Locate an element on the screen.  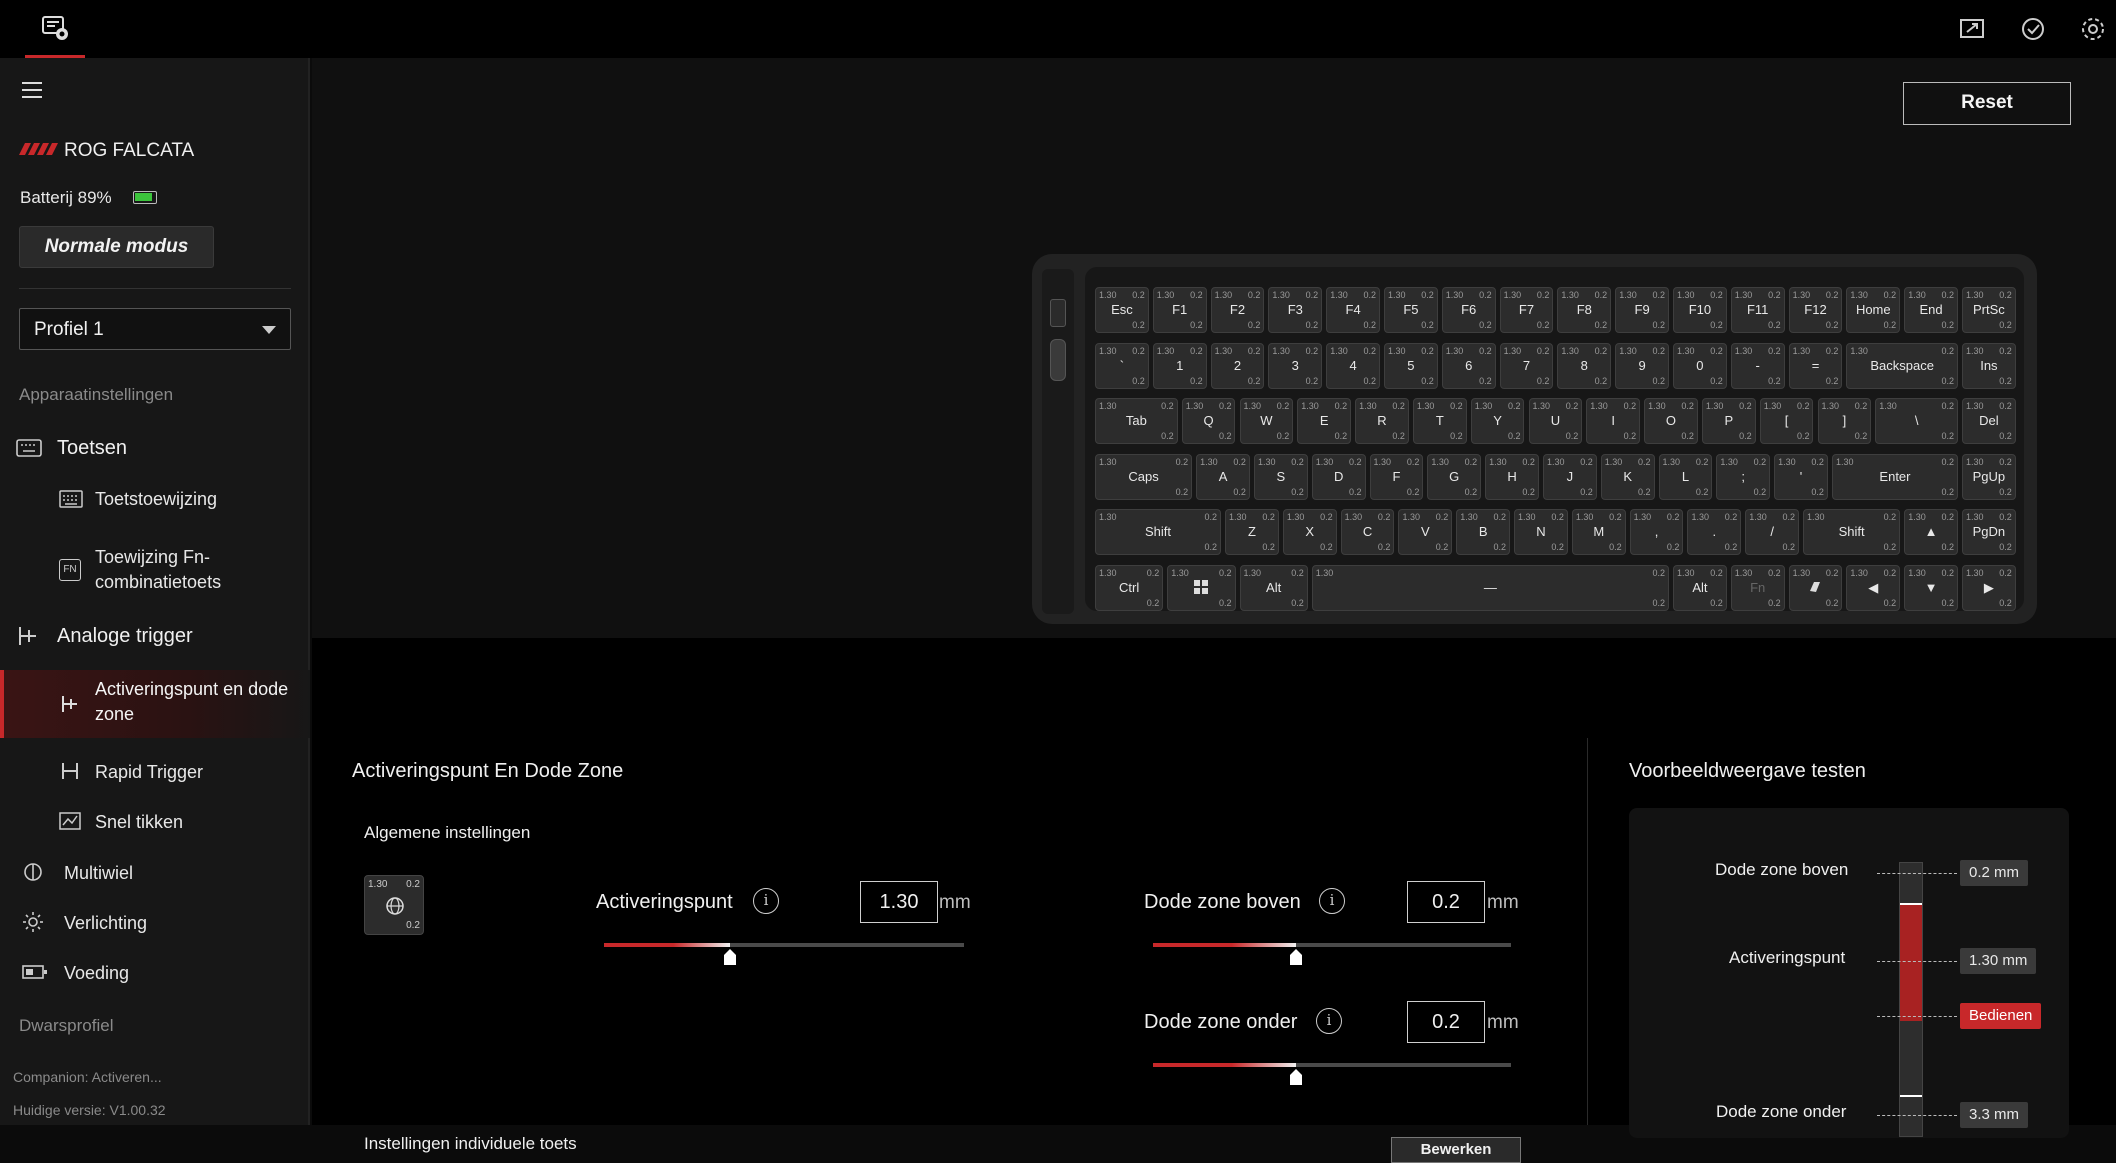
key: 1.30 0.2 0.2 Caps is located at coordinates (1144, 476).